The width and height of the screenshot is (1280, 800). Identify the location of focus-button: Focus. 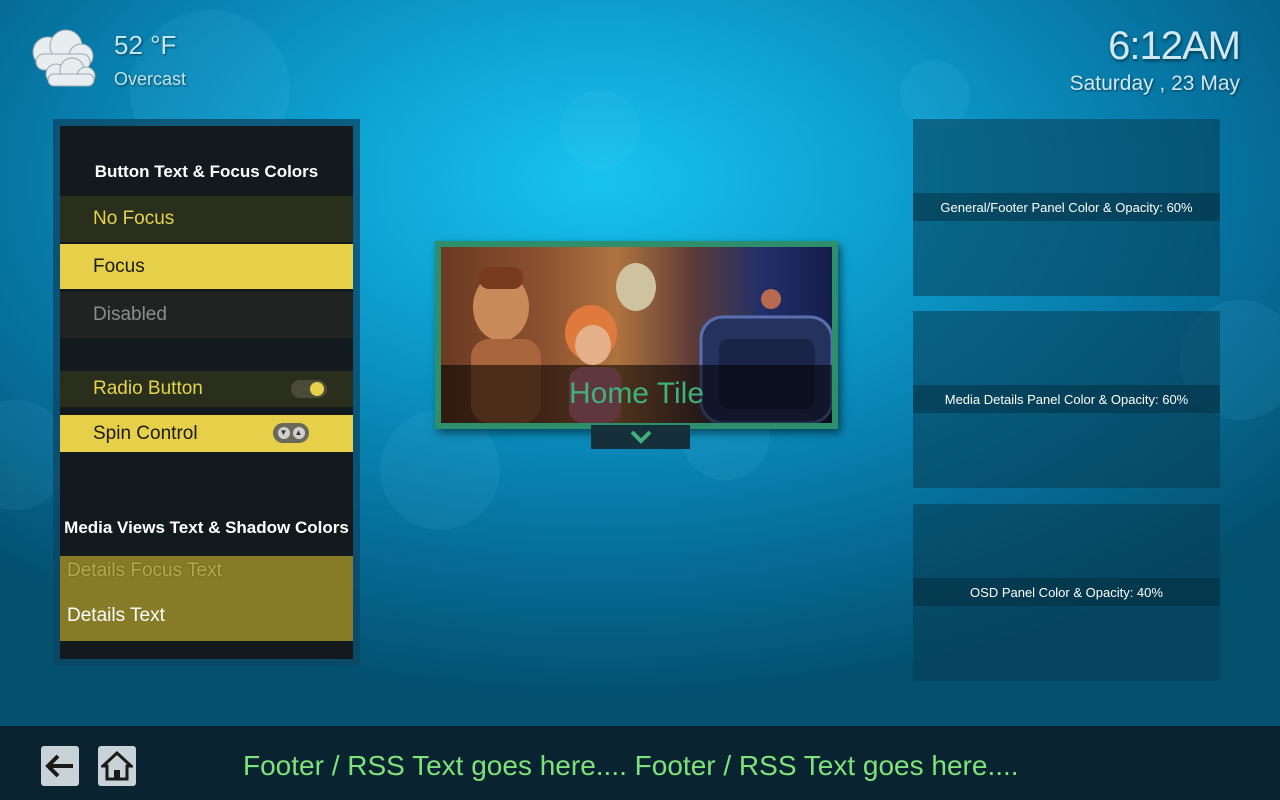
(206, 266).